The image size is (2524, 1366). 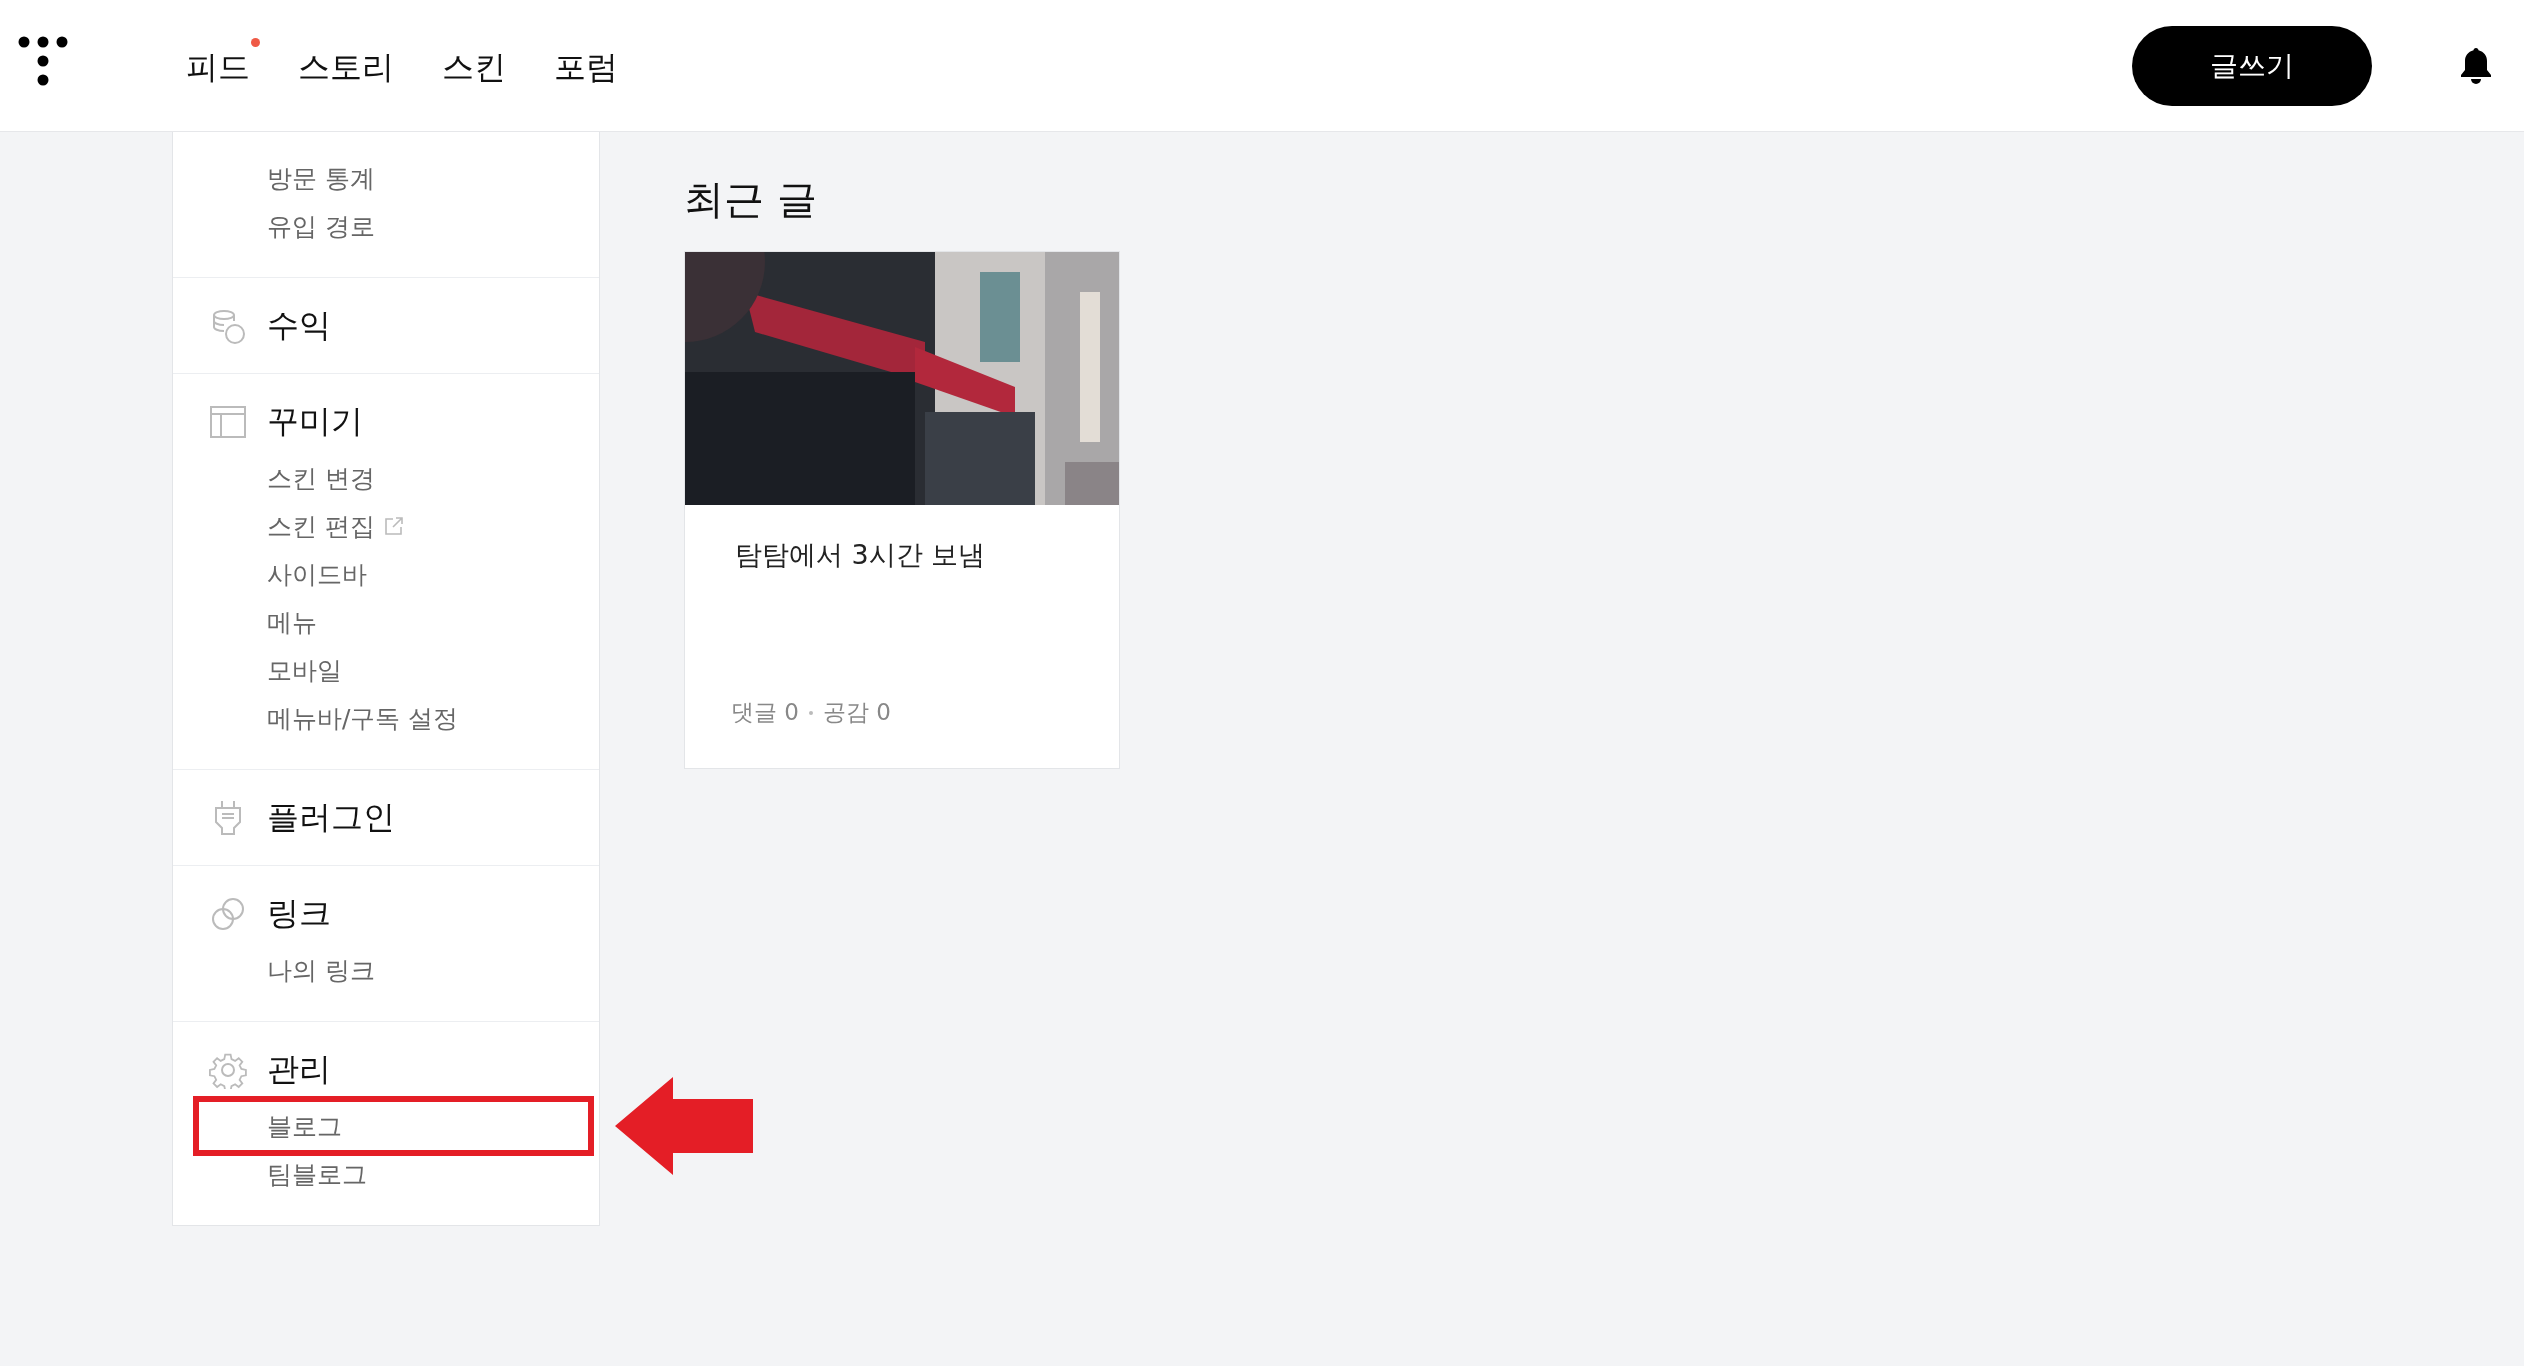 What do you see at coordinates (393, 622) in the screenshot?
I see `sidebar-item: 메뉴` at bounding box center [393, 622].